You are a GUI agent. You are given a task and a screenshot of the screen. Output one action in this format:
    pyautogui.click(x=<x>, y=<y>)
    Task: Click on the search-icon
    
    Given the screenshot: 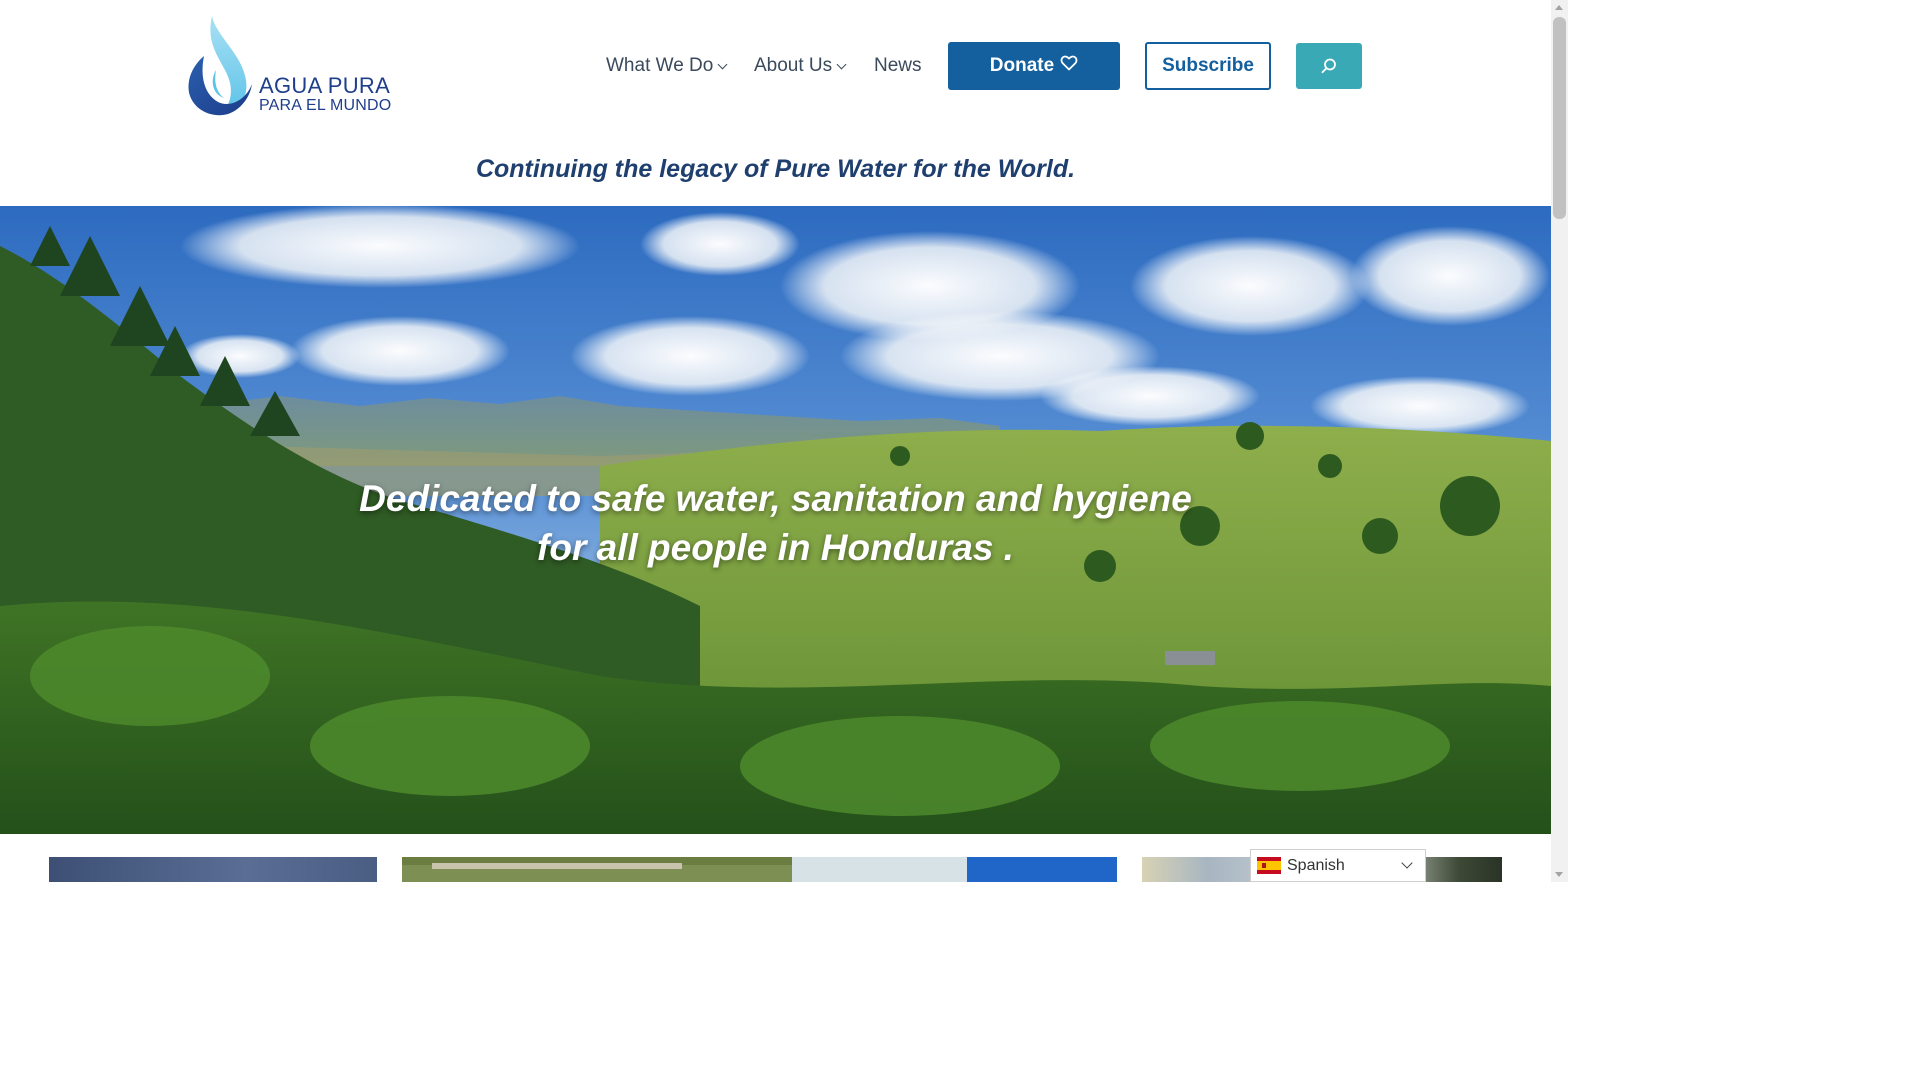 What is the action you would take?
    pyautogui.click(x=1328, y=66)
    